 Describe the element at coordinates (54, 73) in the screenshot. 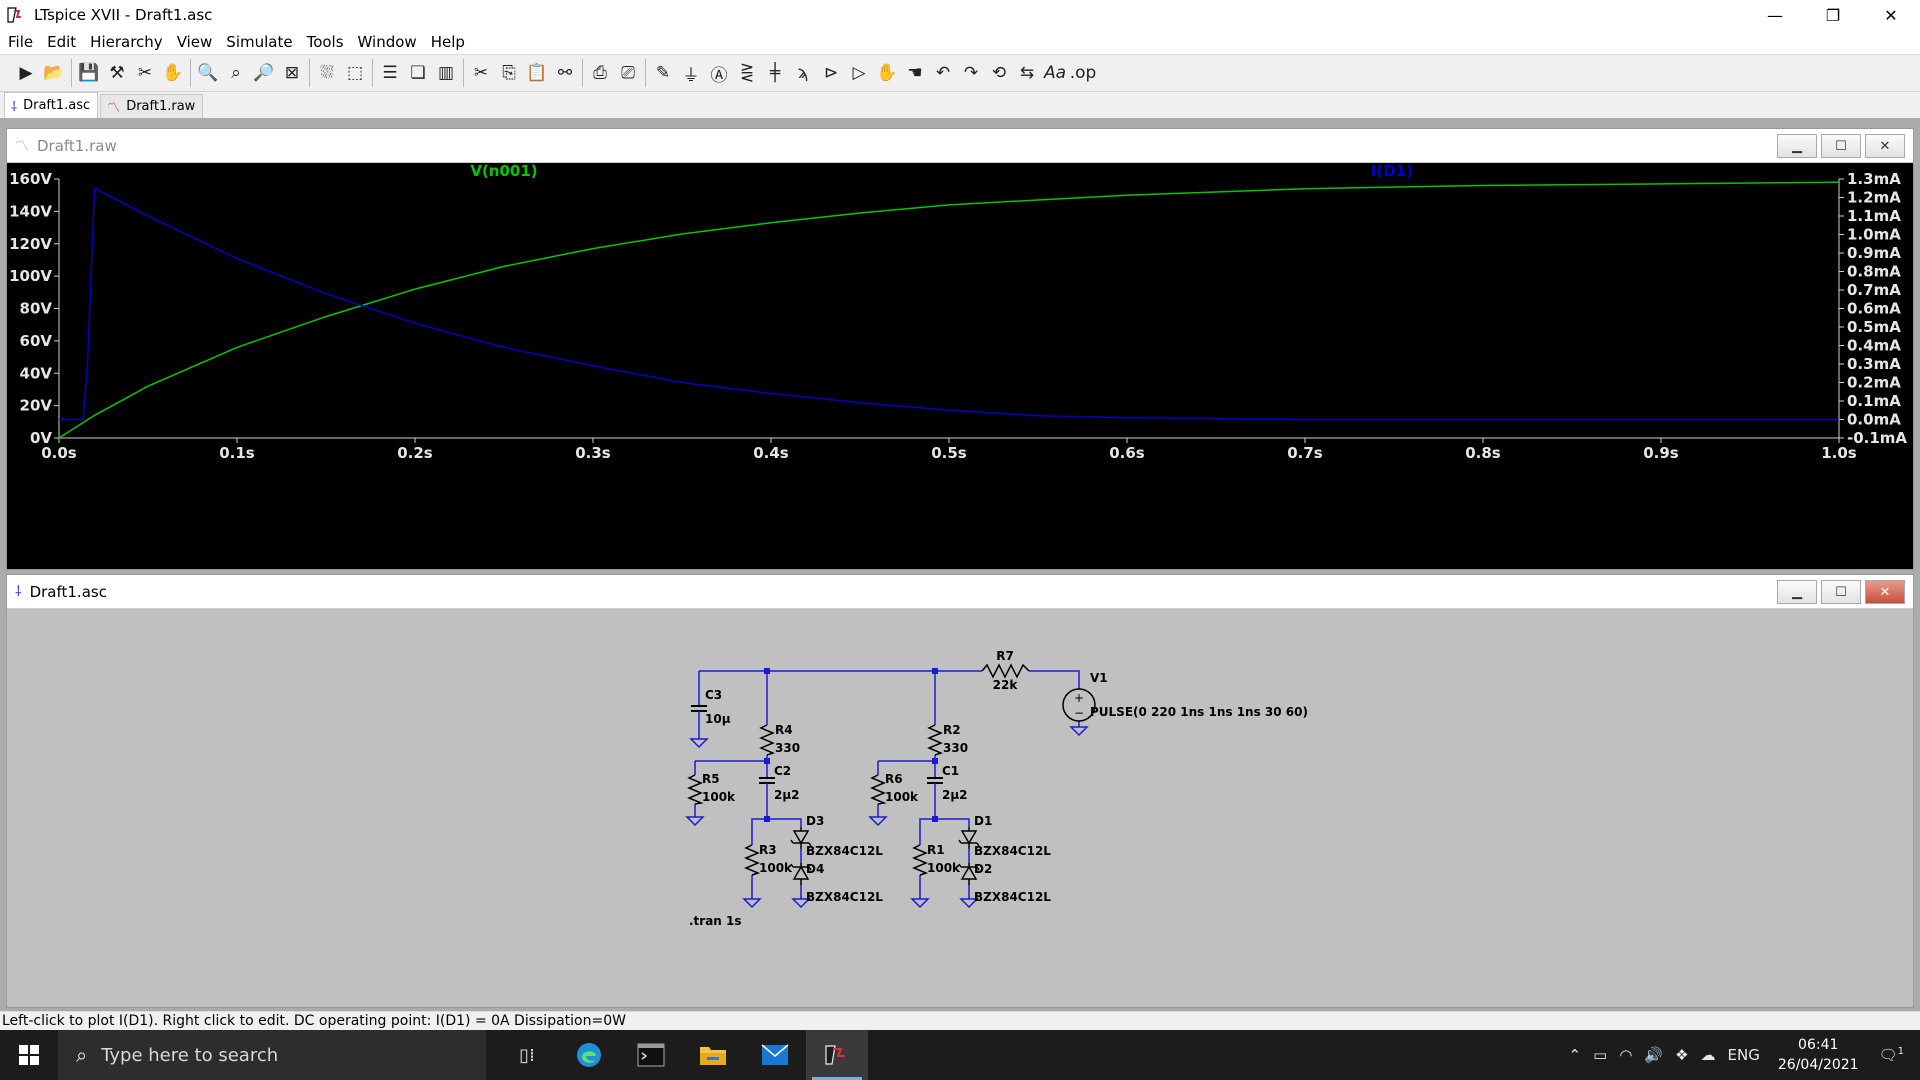

I see `open-icon: 📂` at that location.